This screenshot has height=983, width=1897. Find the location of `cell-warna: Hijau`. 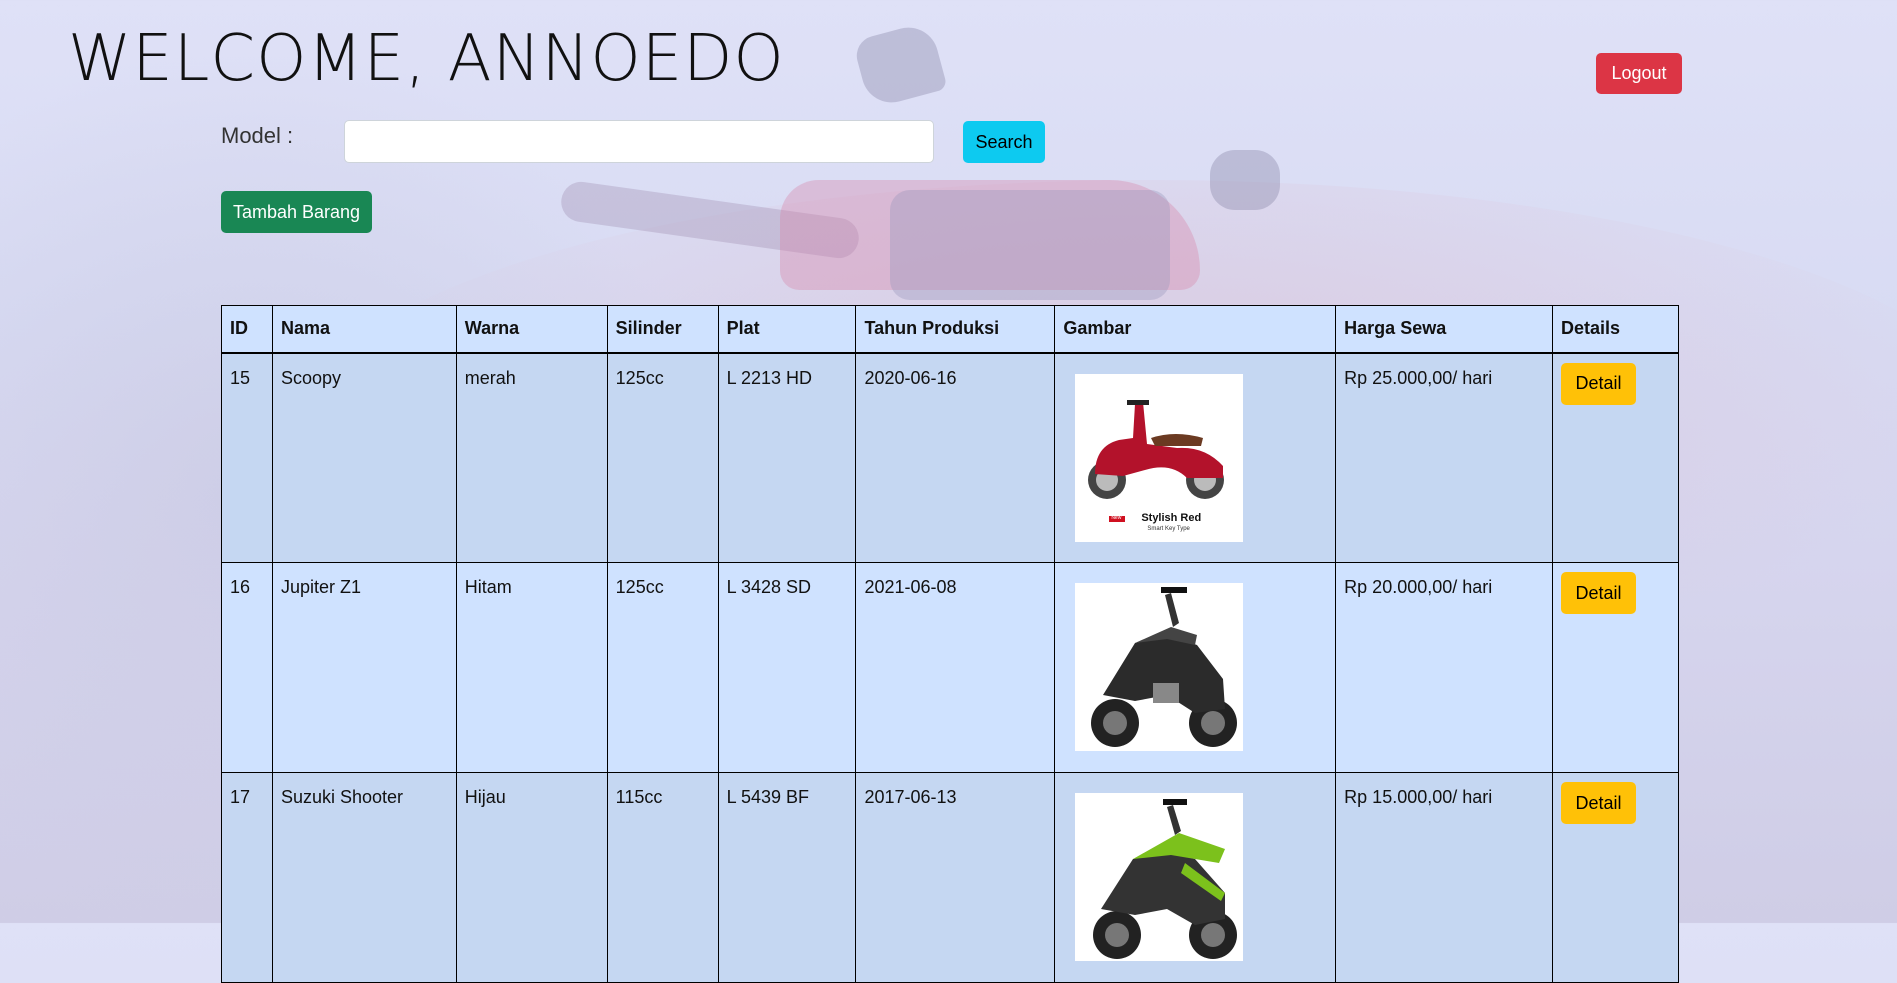

cell-warna: Hijau is located at coordinates (531, 877).